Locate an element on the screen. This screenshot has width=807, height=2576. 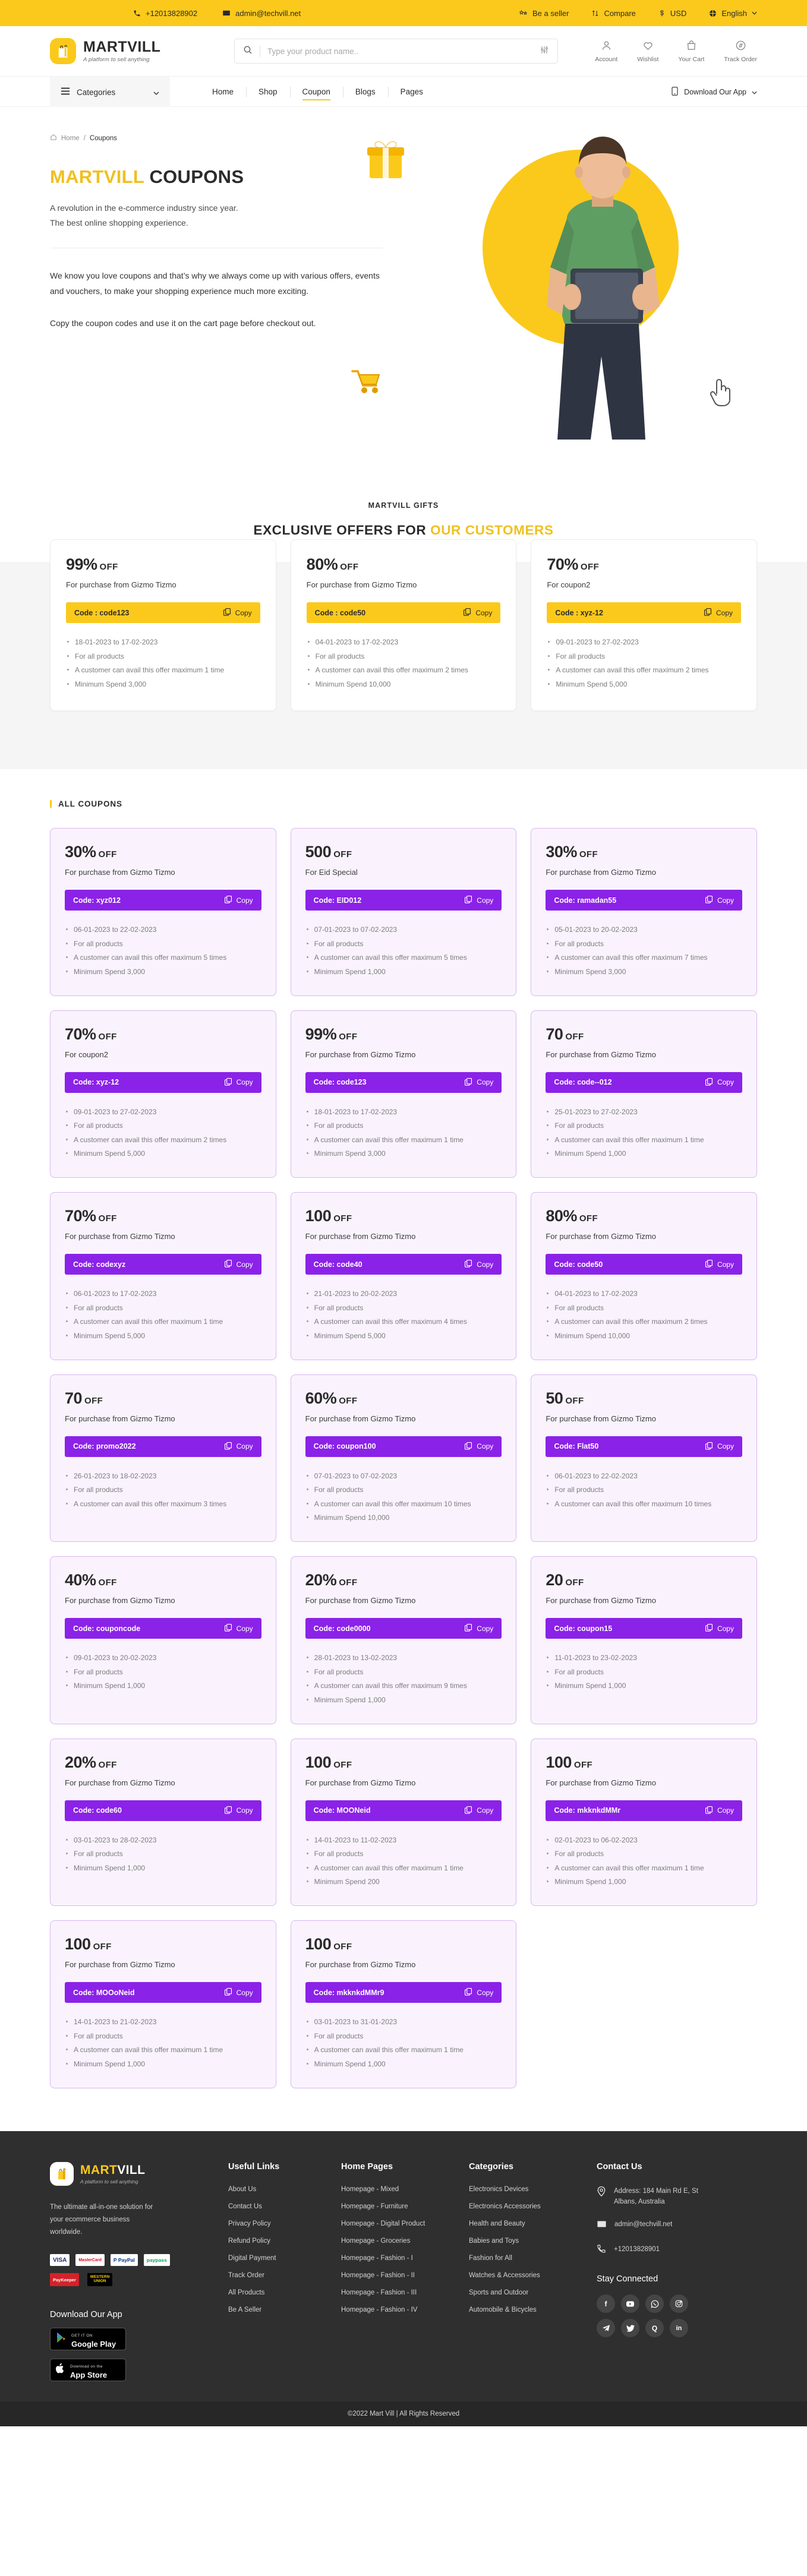
nav-item-shop: Shop is located at coordinates (268, 92).